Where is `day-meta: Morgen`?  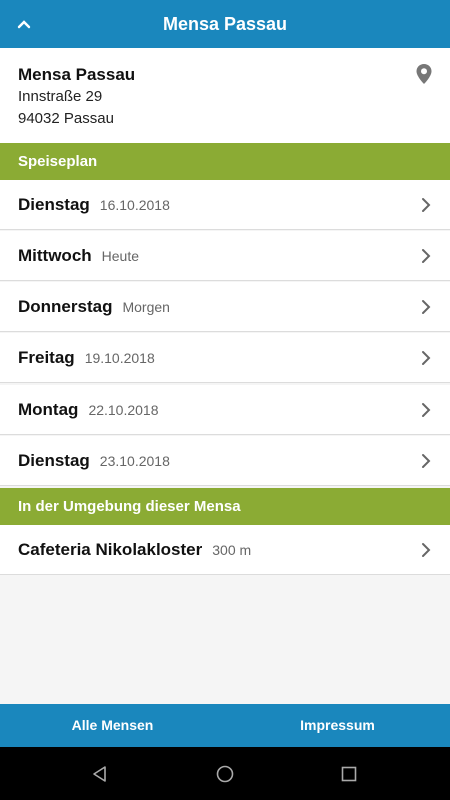 day-meta: Morgen is located at coordinates (146, 307).